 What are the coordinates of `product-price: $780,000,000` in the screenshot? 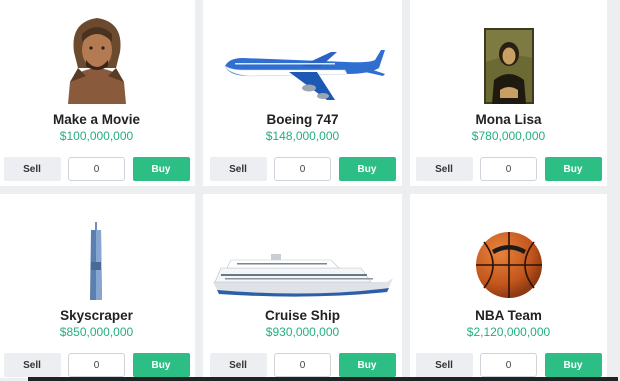 It's located at (508, 136).